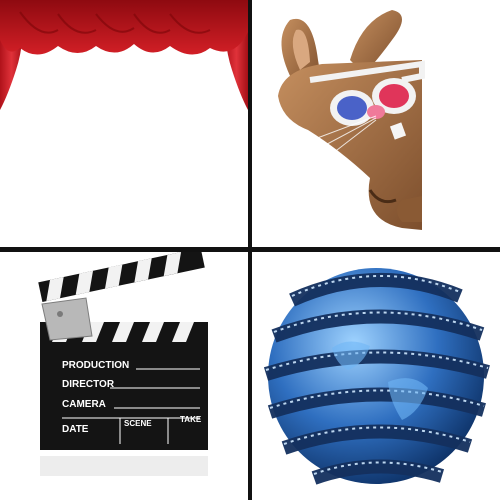 The width and height of the screenshot is (500, 500). Describe the element at coordinates (75, 429) in the screenshot. I see `clapper-date-label: DATE` at that location.